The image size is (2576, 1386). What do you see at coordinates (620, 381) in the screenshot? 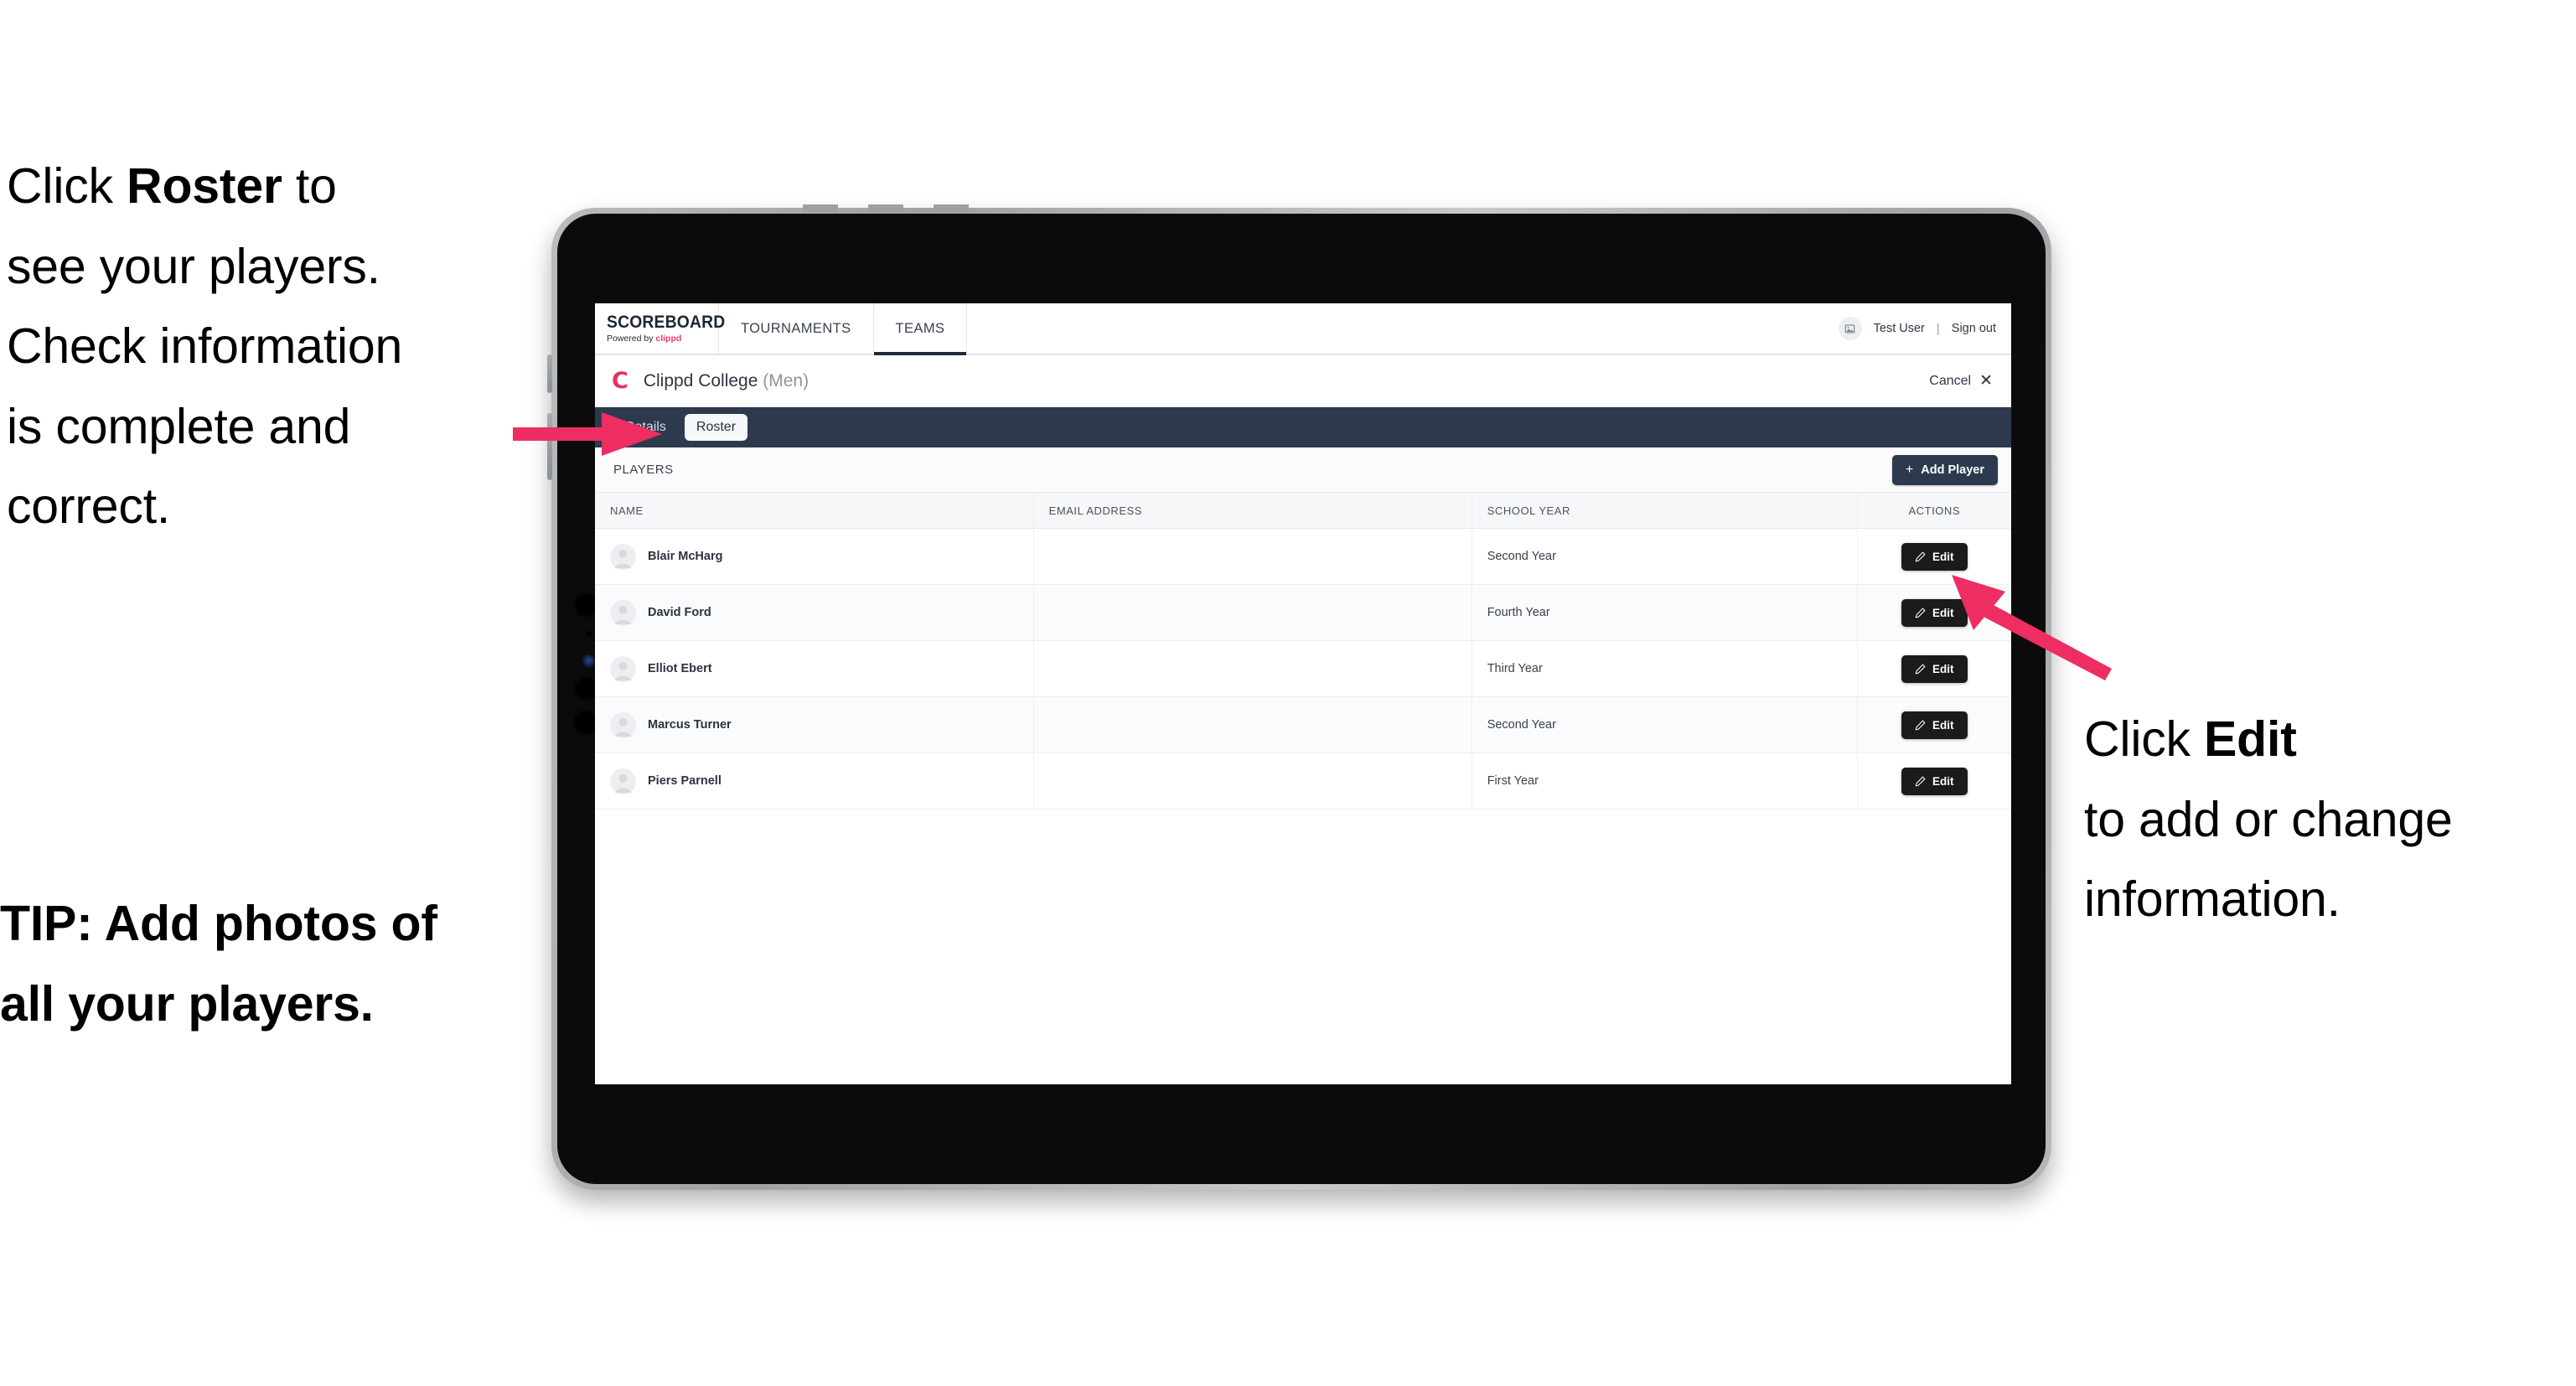
I see `clippd-c-logo-icon: C` at bounding box center [620, 381].